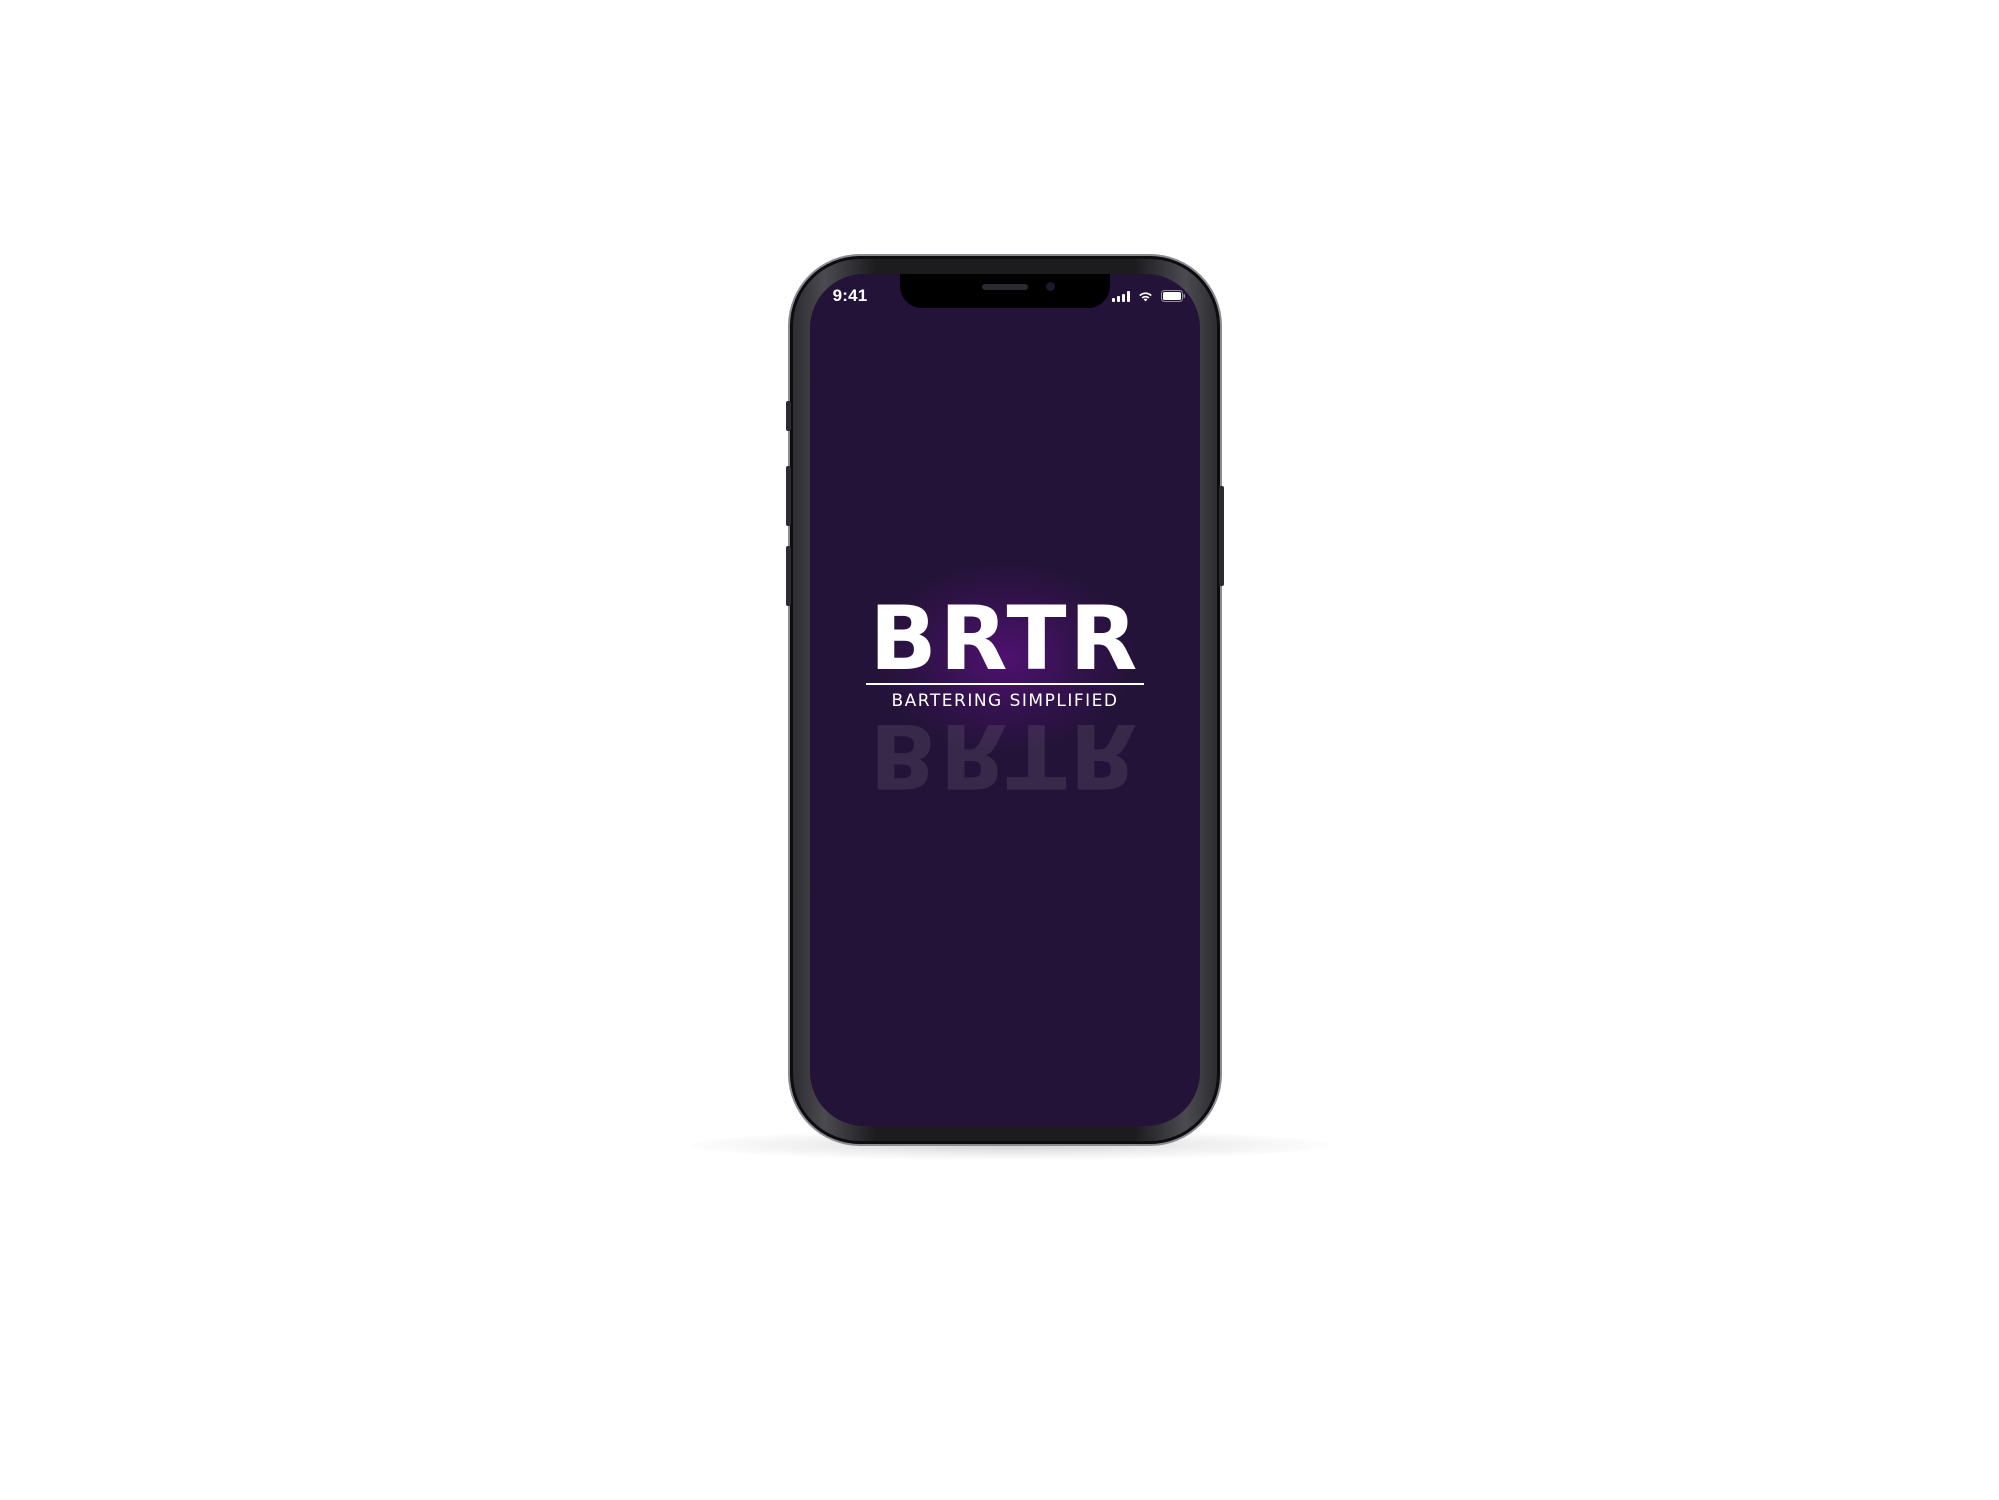 The width and height of the screenshot is (1999, 1500). Describe the element at coordinates (1121, 296) in the screenshot. I see `signal-icon` at that location.